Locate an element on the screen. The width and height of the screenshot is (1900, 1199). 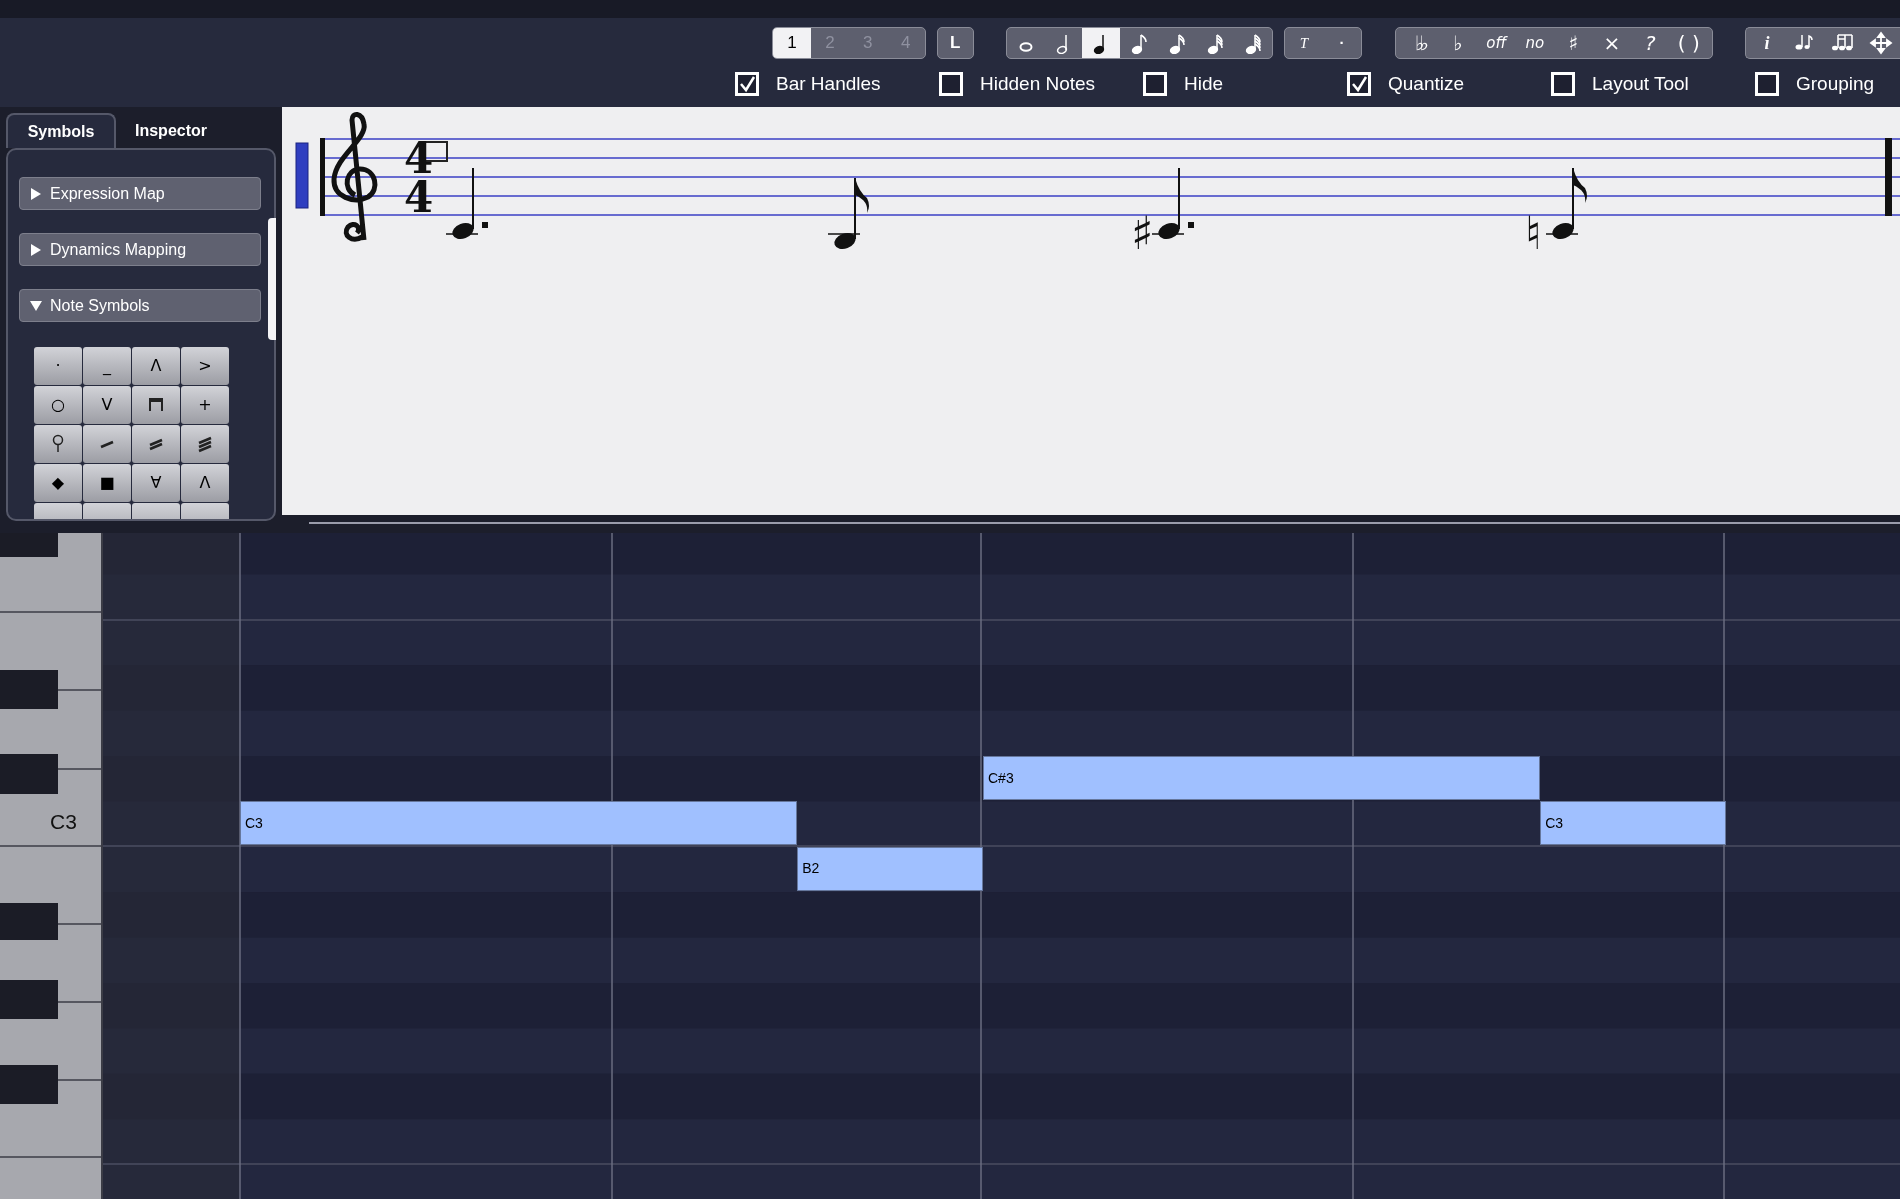
accidental-sign: ♮ is located at coordinates (1533, 233).